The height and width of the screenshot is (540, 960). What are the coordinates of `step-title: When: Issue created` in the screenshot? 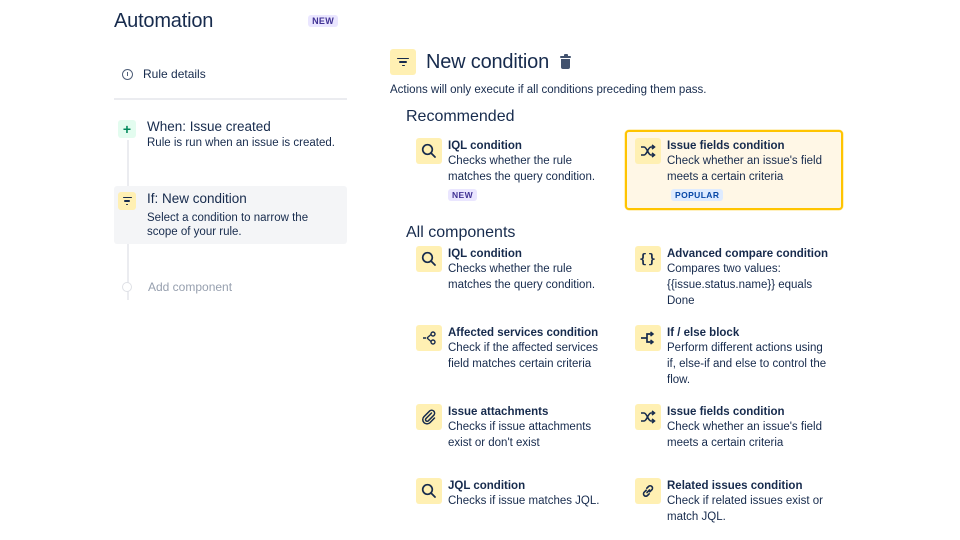 It's located at (209, 126).